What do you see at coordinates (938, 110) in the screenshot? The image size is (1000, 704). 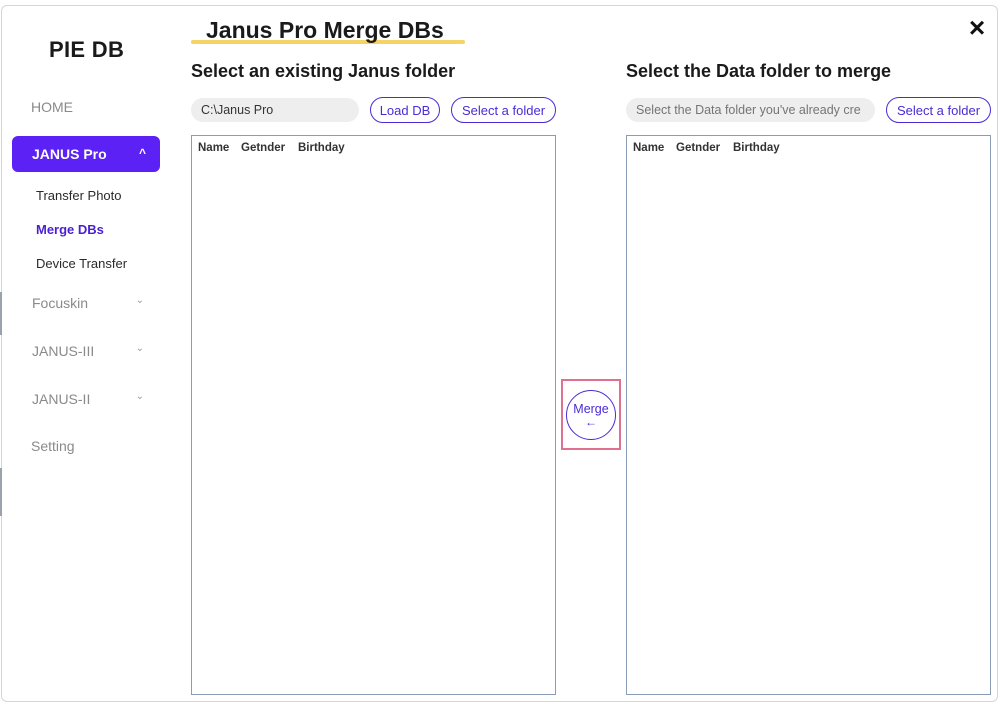 I see `select-data-folder-button: Select a folder` at bounding box center [938, 110].